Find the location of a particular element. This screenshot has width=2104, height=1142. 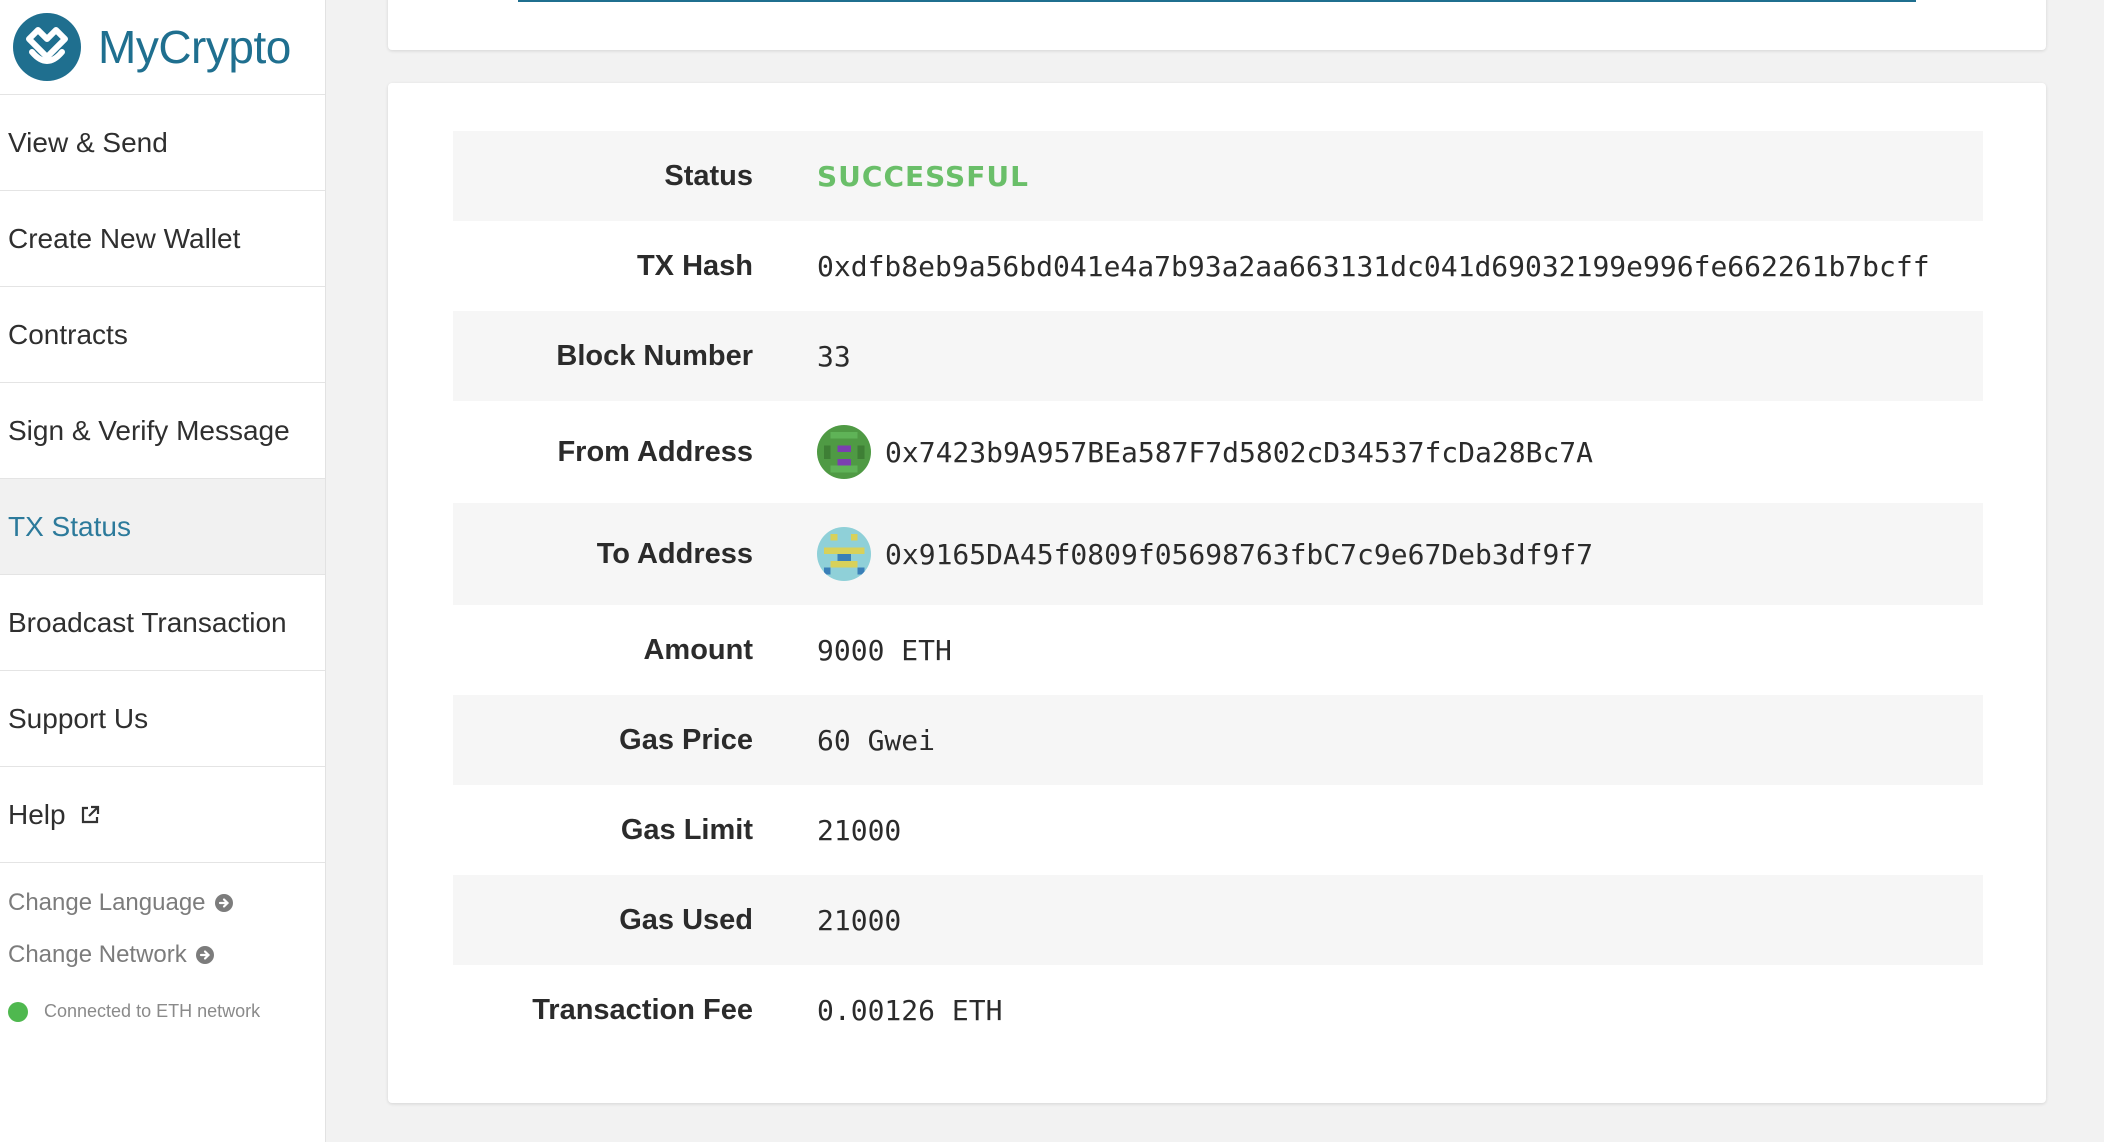

sidebar-item-broadcast-transaction: Broadcast Transaction is located at coordinates (162, 623).